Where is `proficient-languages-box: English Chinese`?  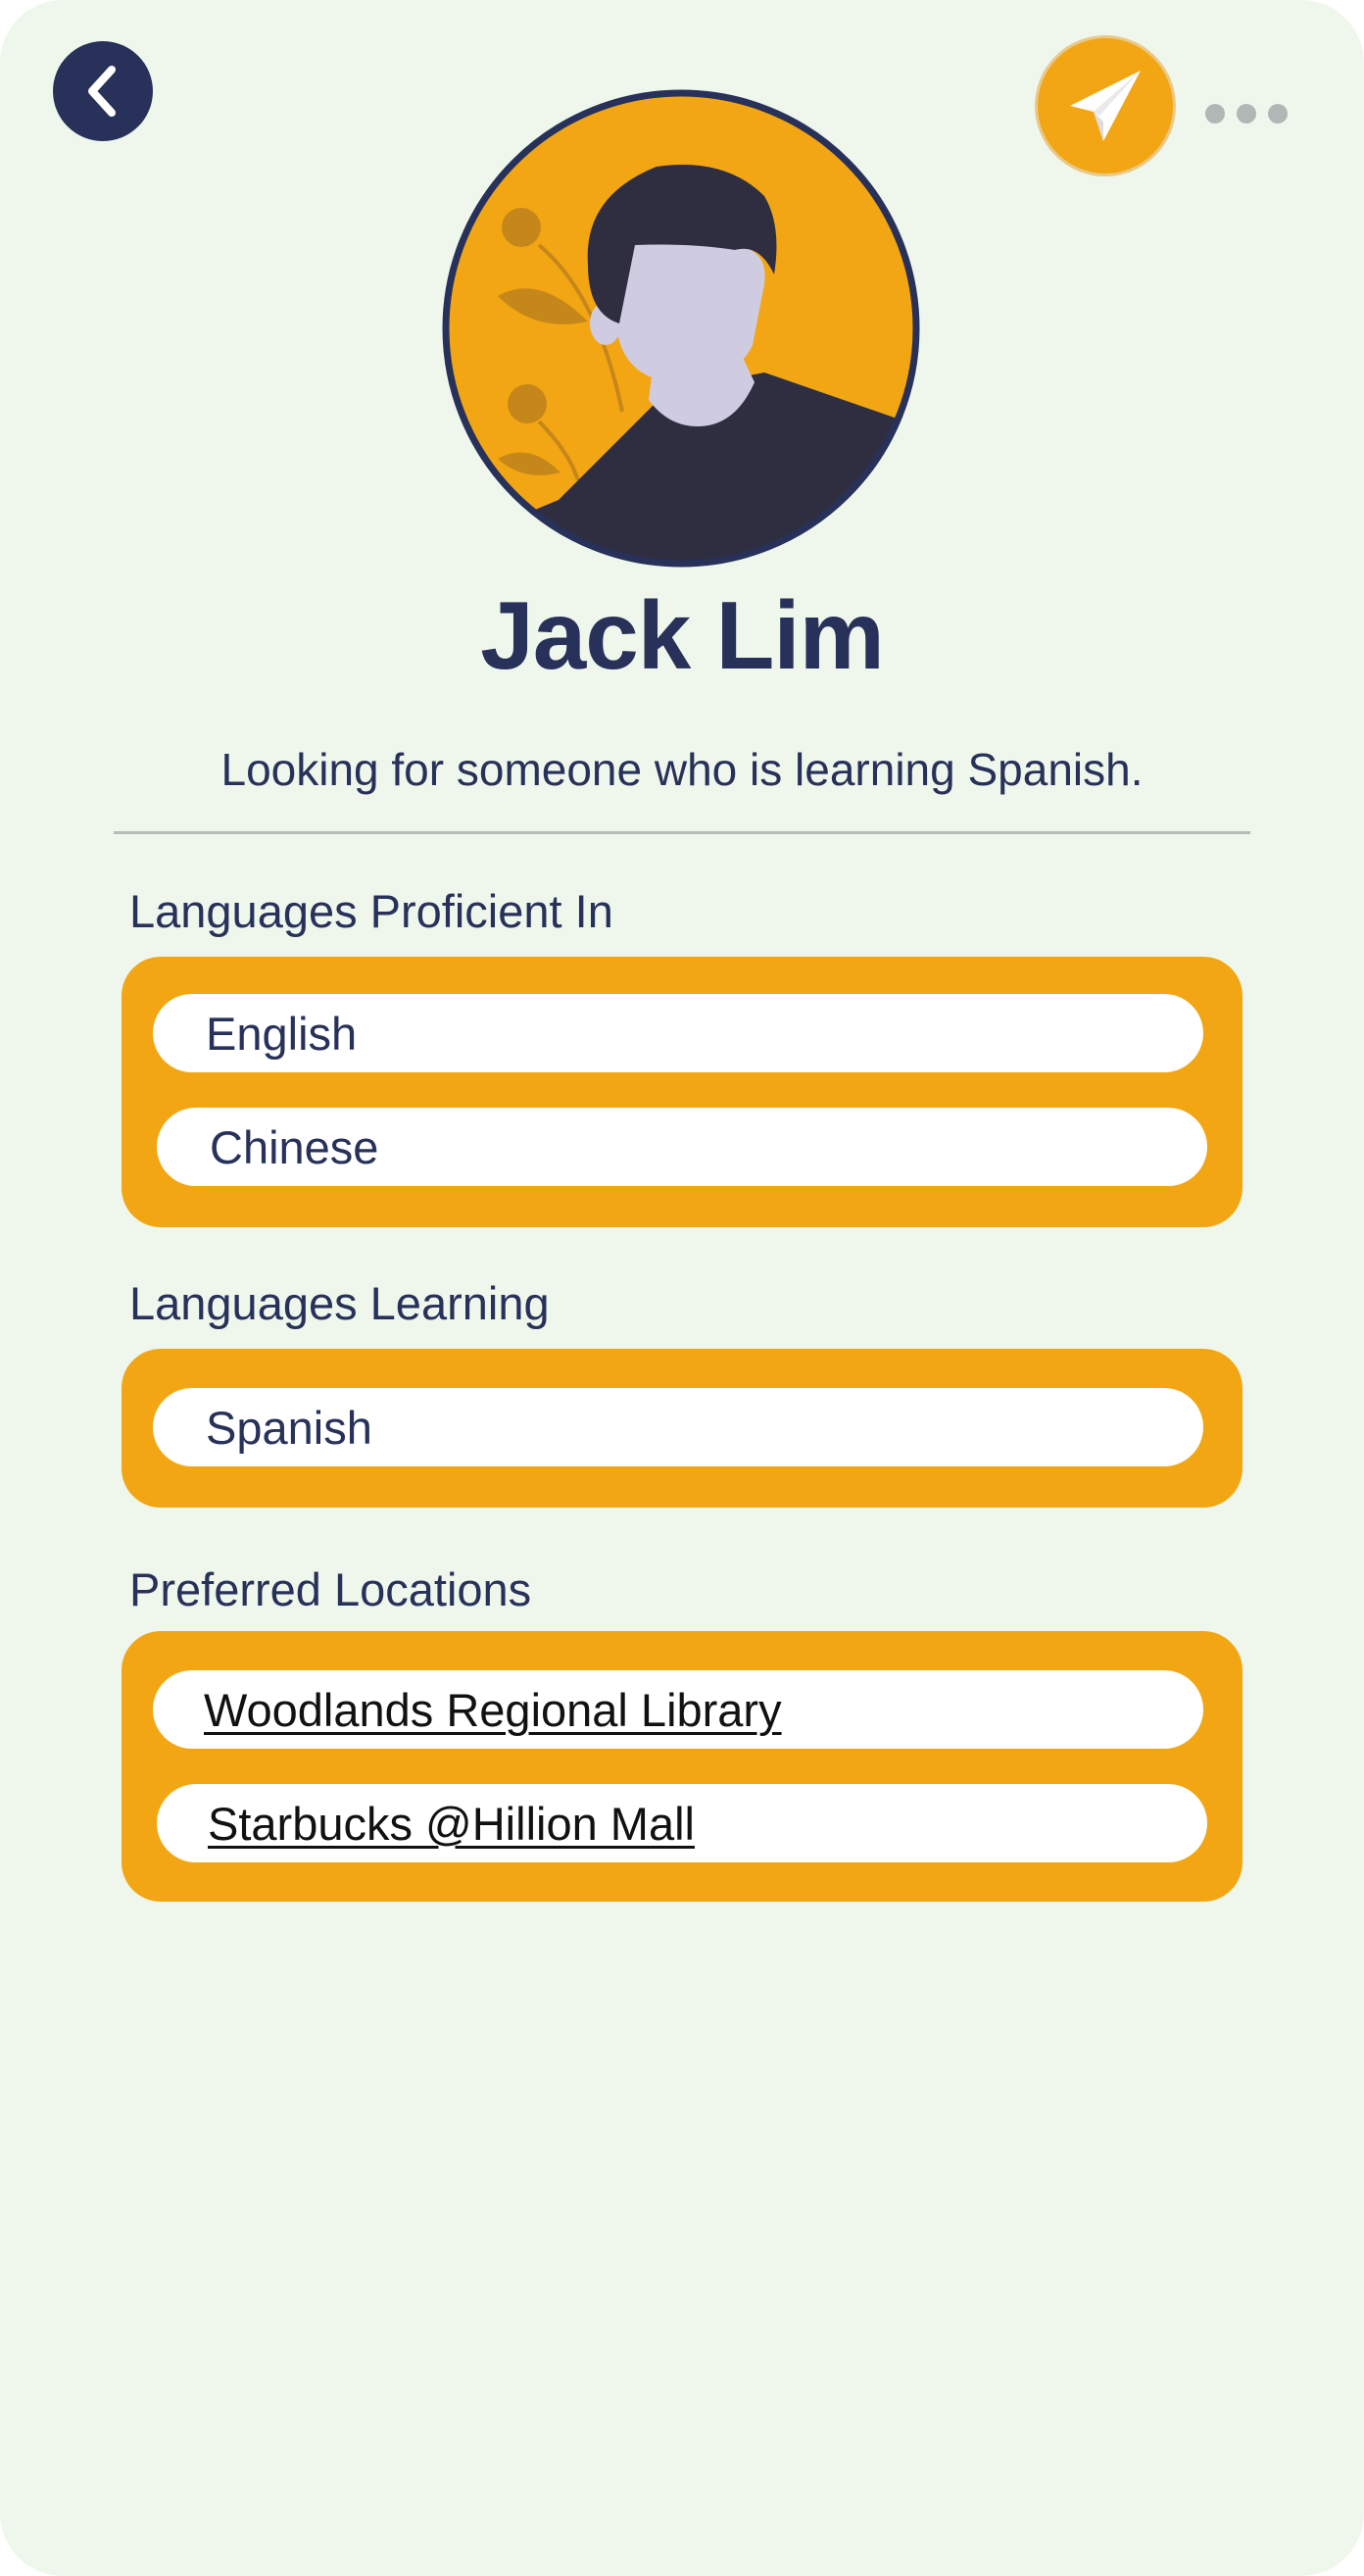 proficient-languages-box: English Chinese is located at coordinates (682, 1092).